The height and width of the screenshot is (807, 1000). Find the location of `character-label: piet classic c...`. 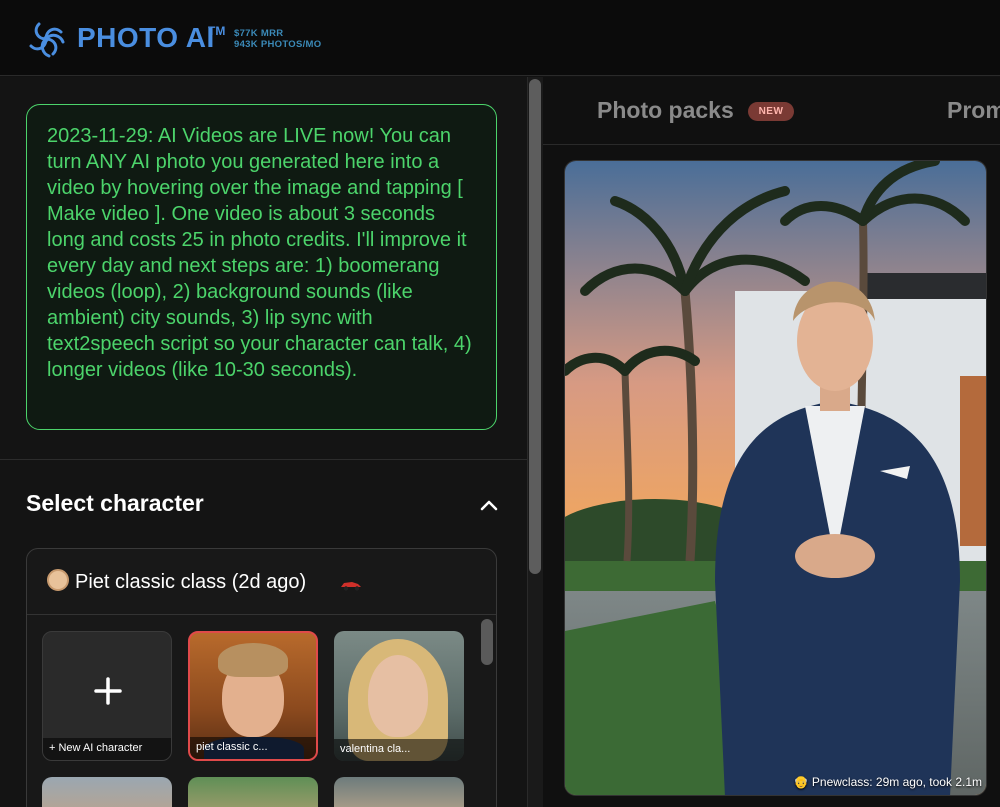

character-label: piet classic c... is located at coordinates (253, 748).